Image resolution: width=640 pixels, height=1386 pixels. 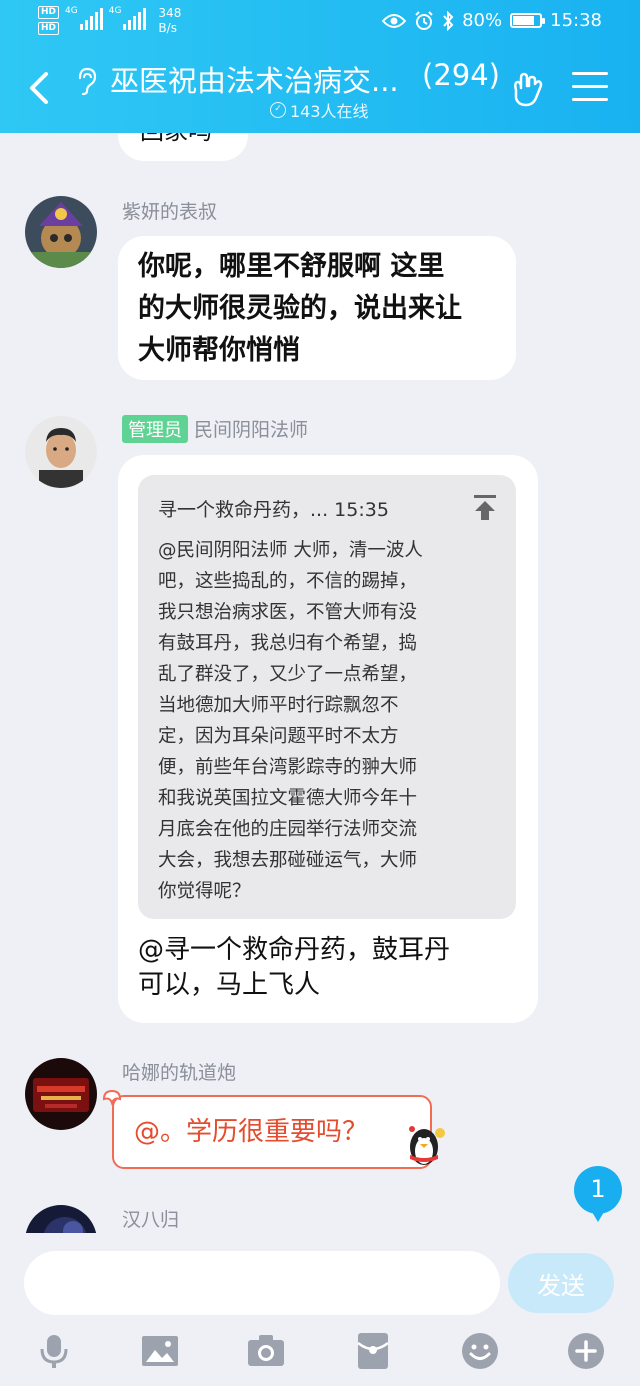 I want to click on quote-line: 你觉得呢？, so click(x=204, y=891).